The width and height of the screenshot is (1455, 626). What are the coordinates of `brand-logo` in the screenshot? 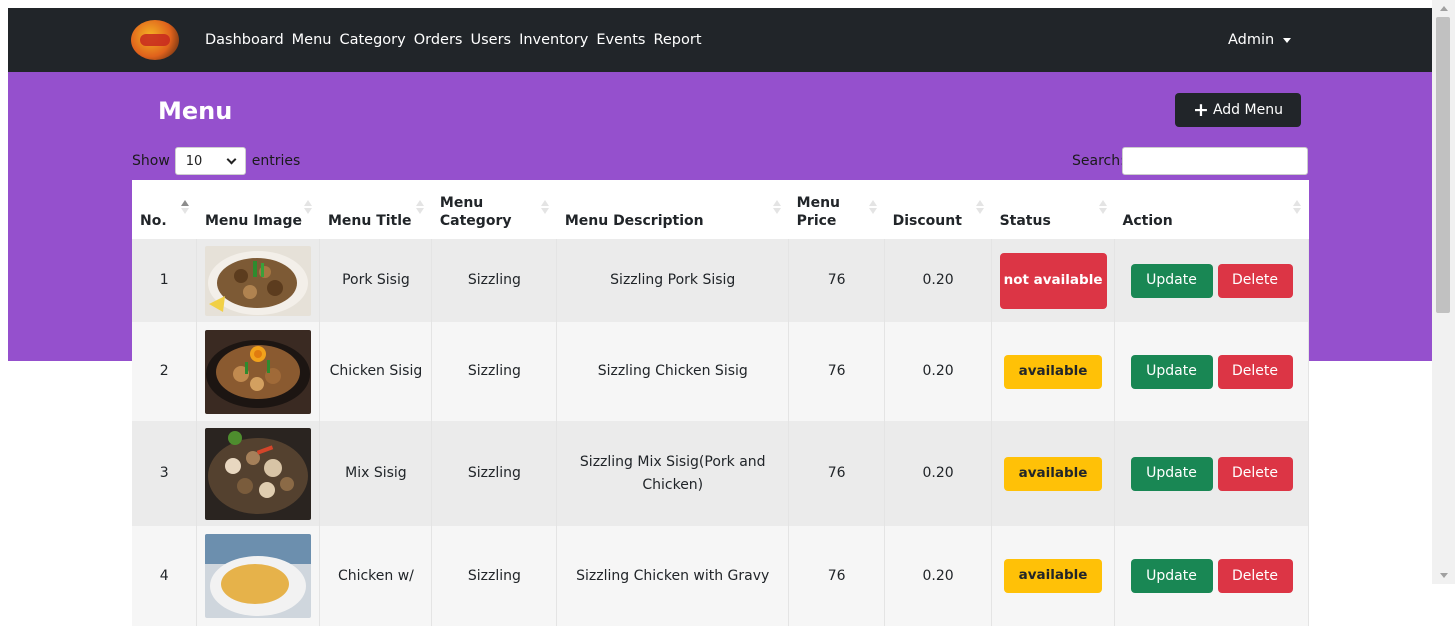 It's located at (155, 40).